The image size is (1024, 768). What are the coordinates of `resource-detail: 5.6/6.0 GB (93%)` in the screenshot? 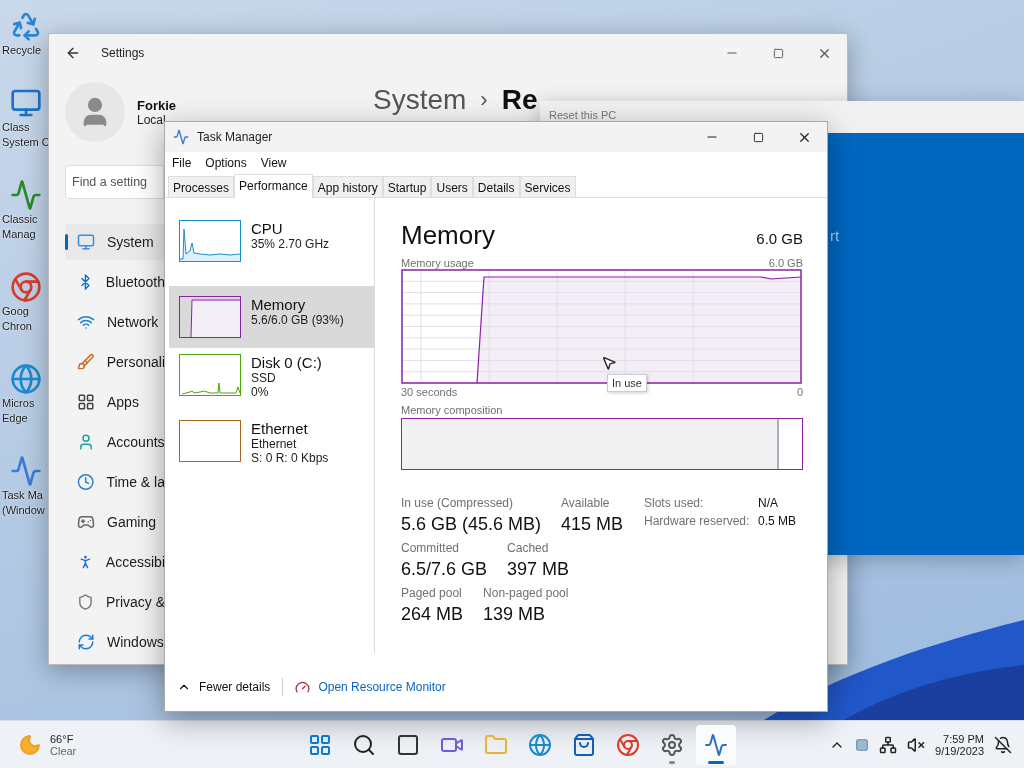 It's located at (297, 320).